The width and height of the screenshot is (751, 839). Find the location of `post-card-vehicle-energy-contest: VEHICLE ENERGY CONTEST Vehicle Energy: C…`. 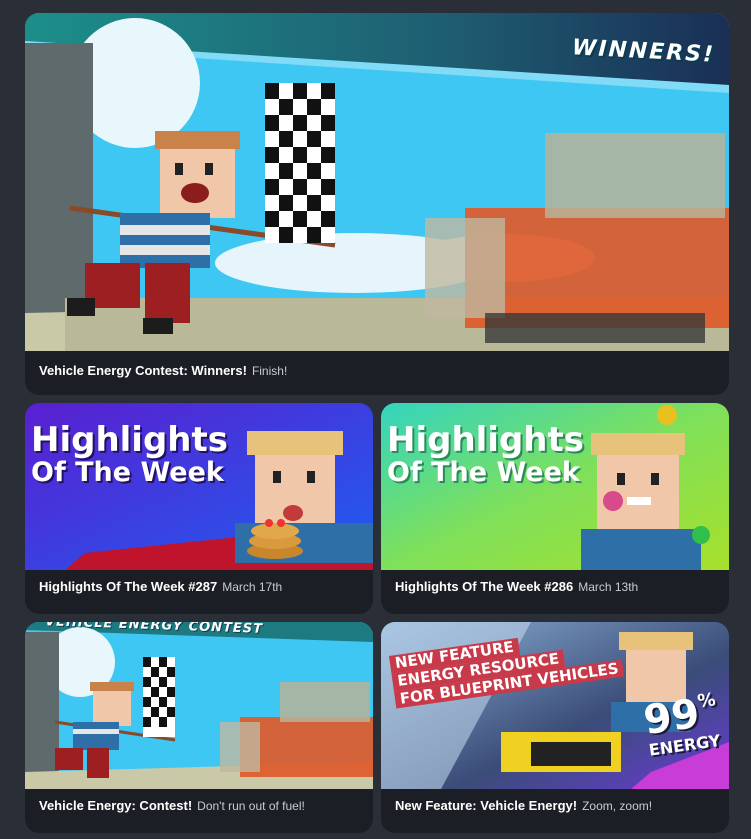

post-card-vehicle-energy-contest: VEHICLE ENERGY CONTEST Vehicle Energy: C… is located at coordinates (199, 727).